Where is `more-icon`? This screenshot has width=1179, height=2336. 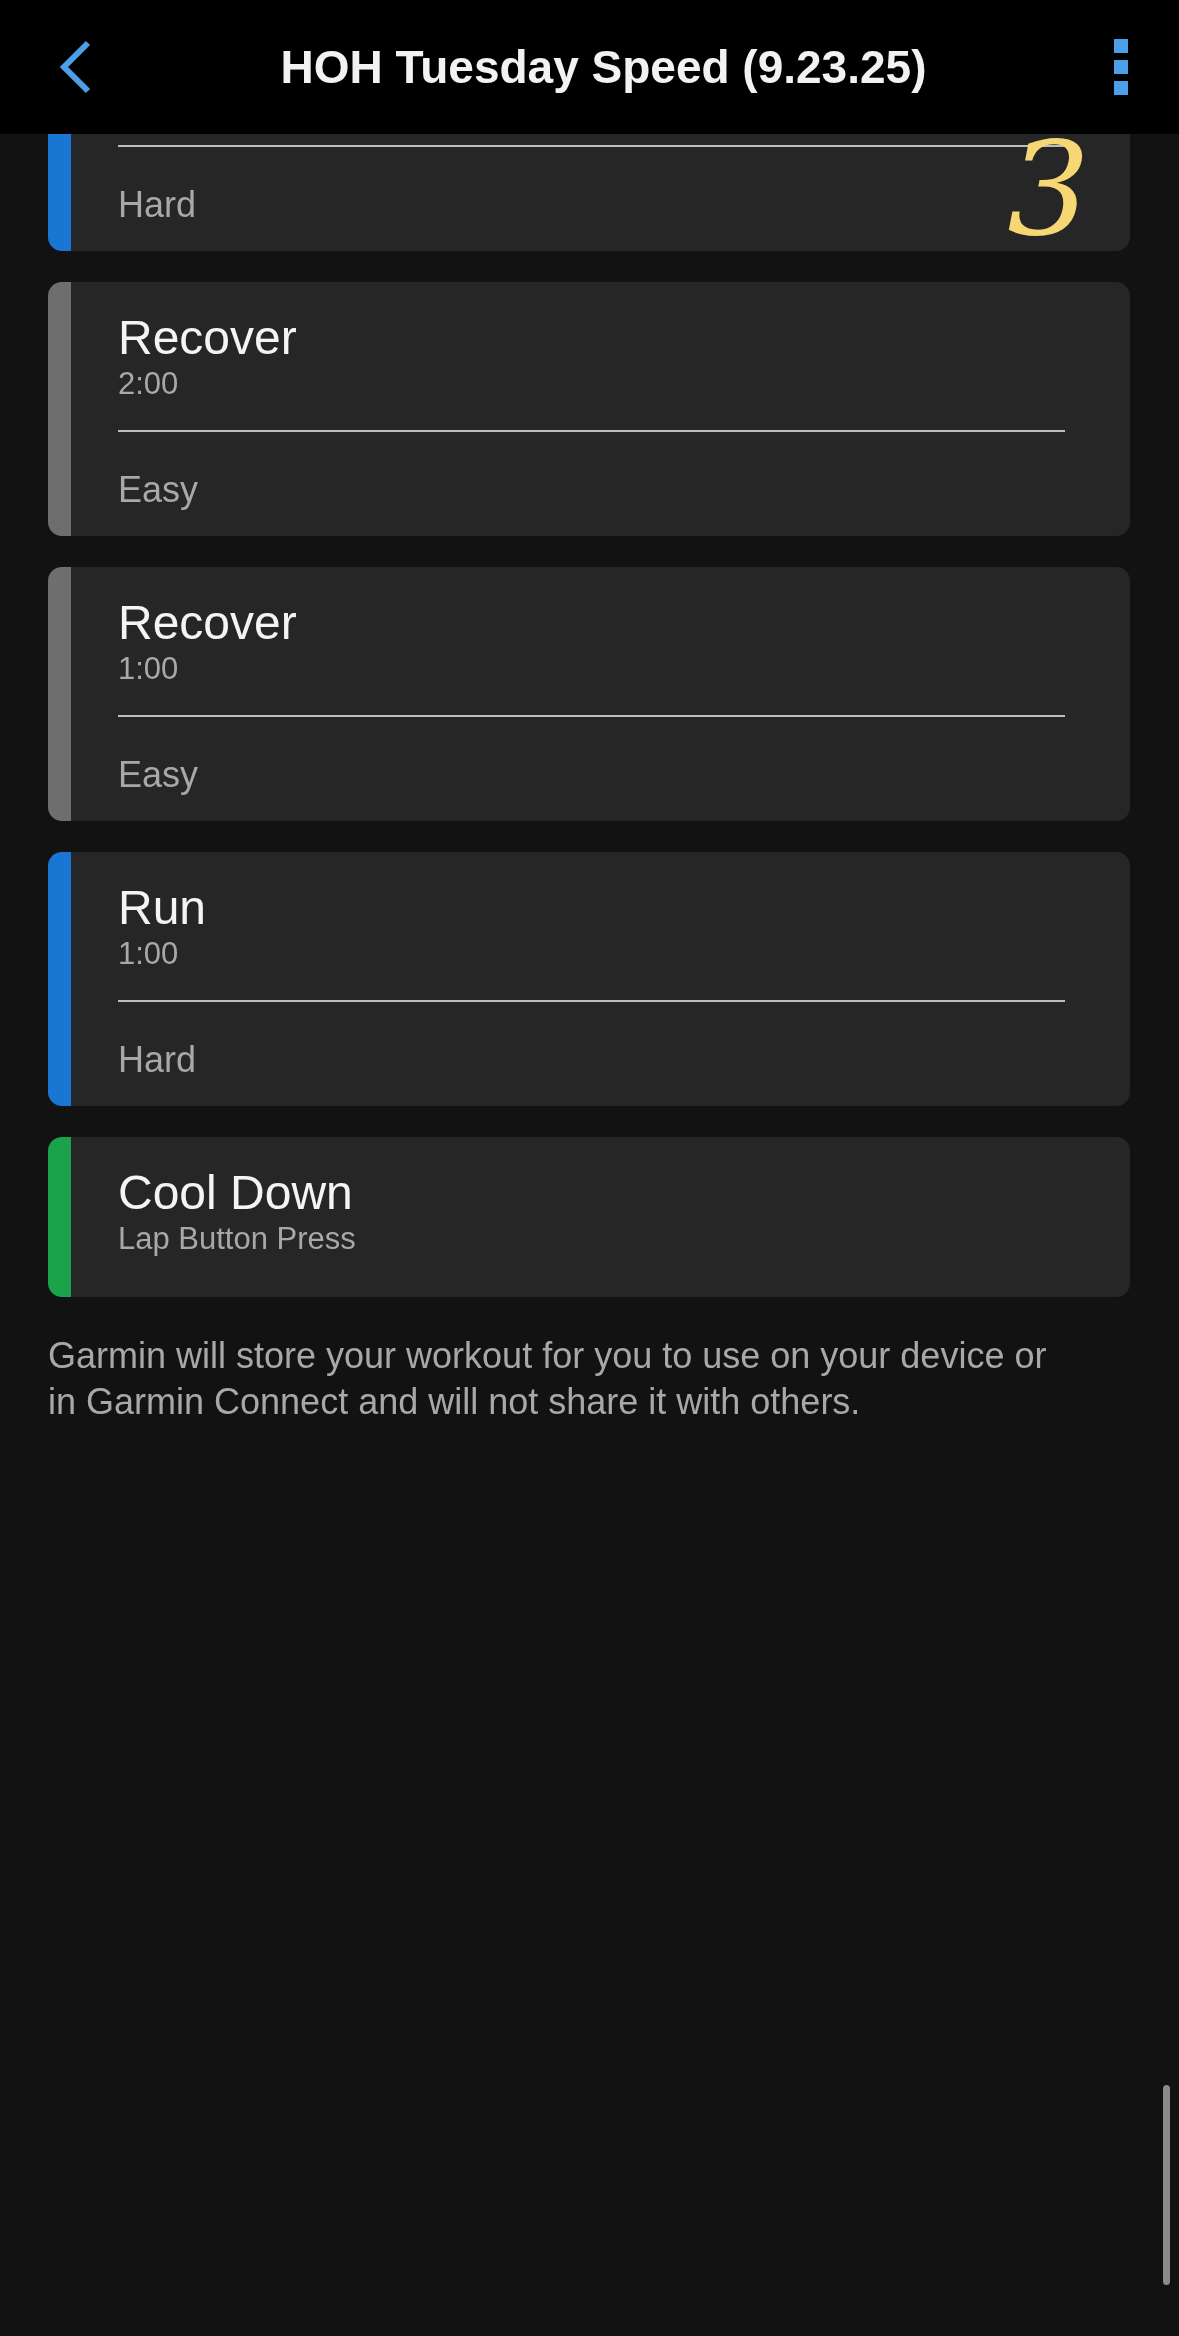
more-icon is located at coordinates (1121, 67).